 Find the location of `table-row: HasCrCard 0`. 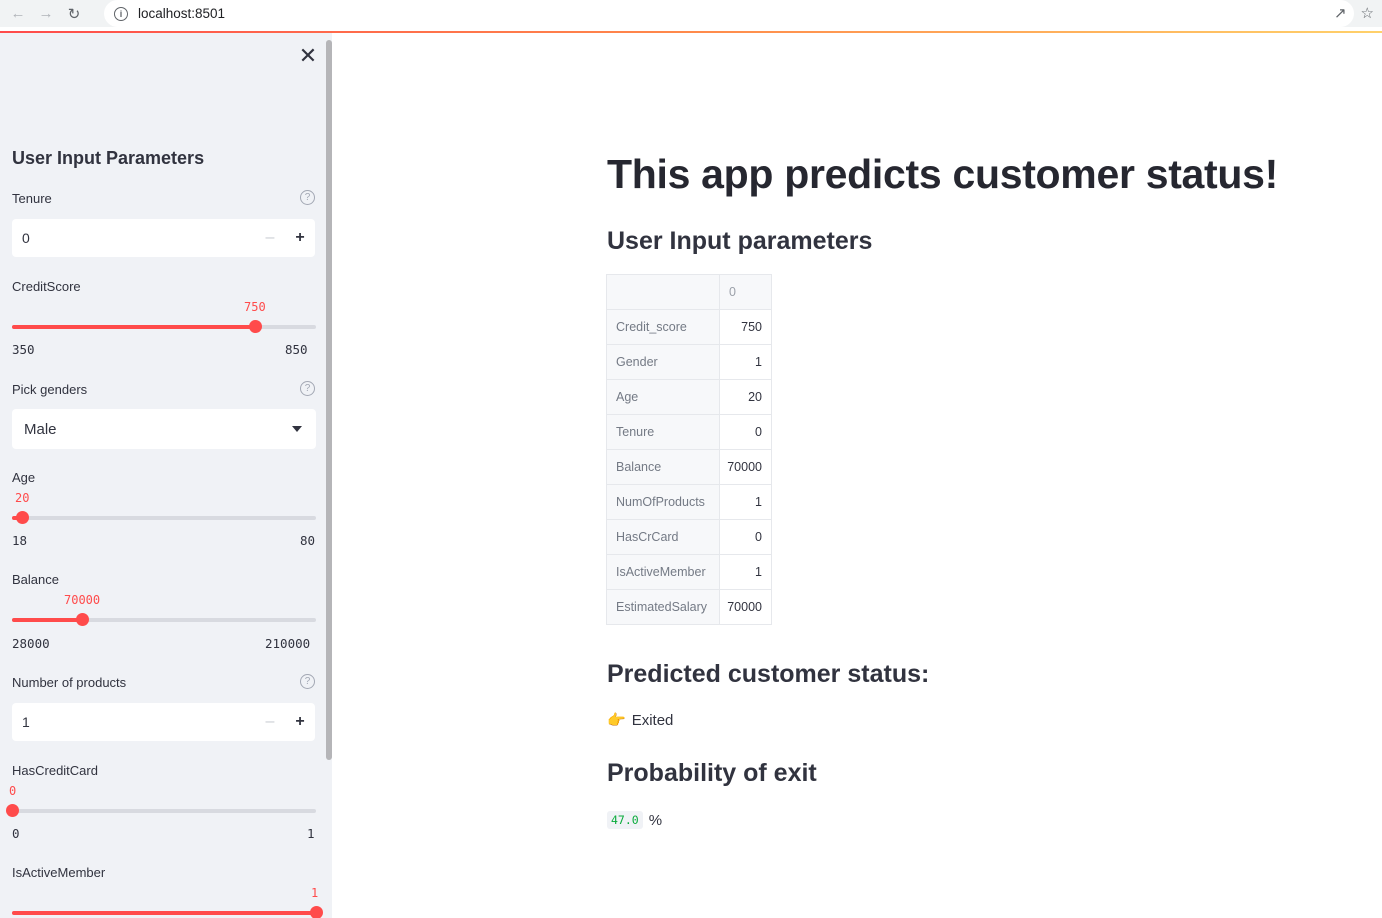

table-row: HasCrCard 0 is located at coordinates (689, 537).